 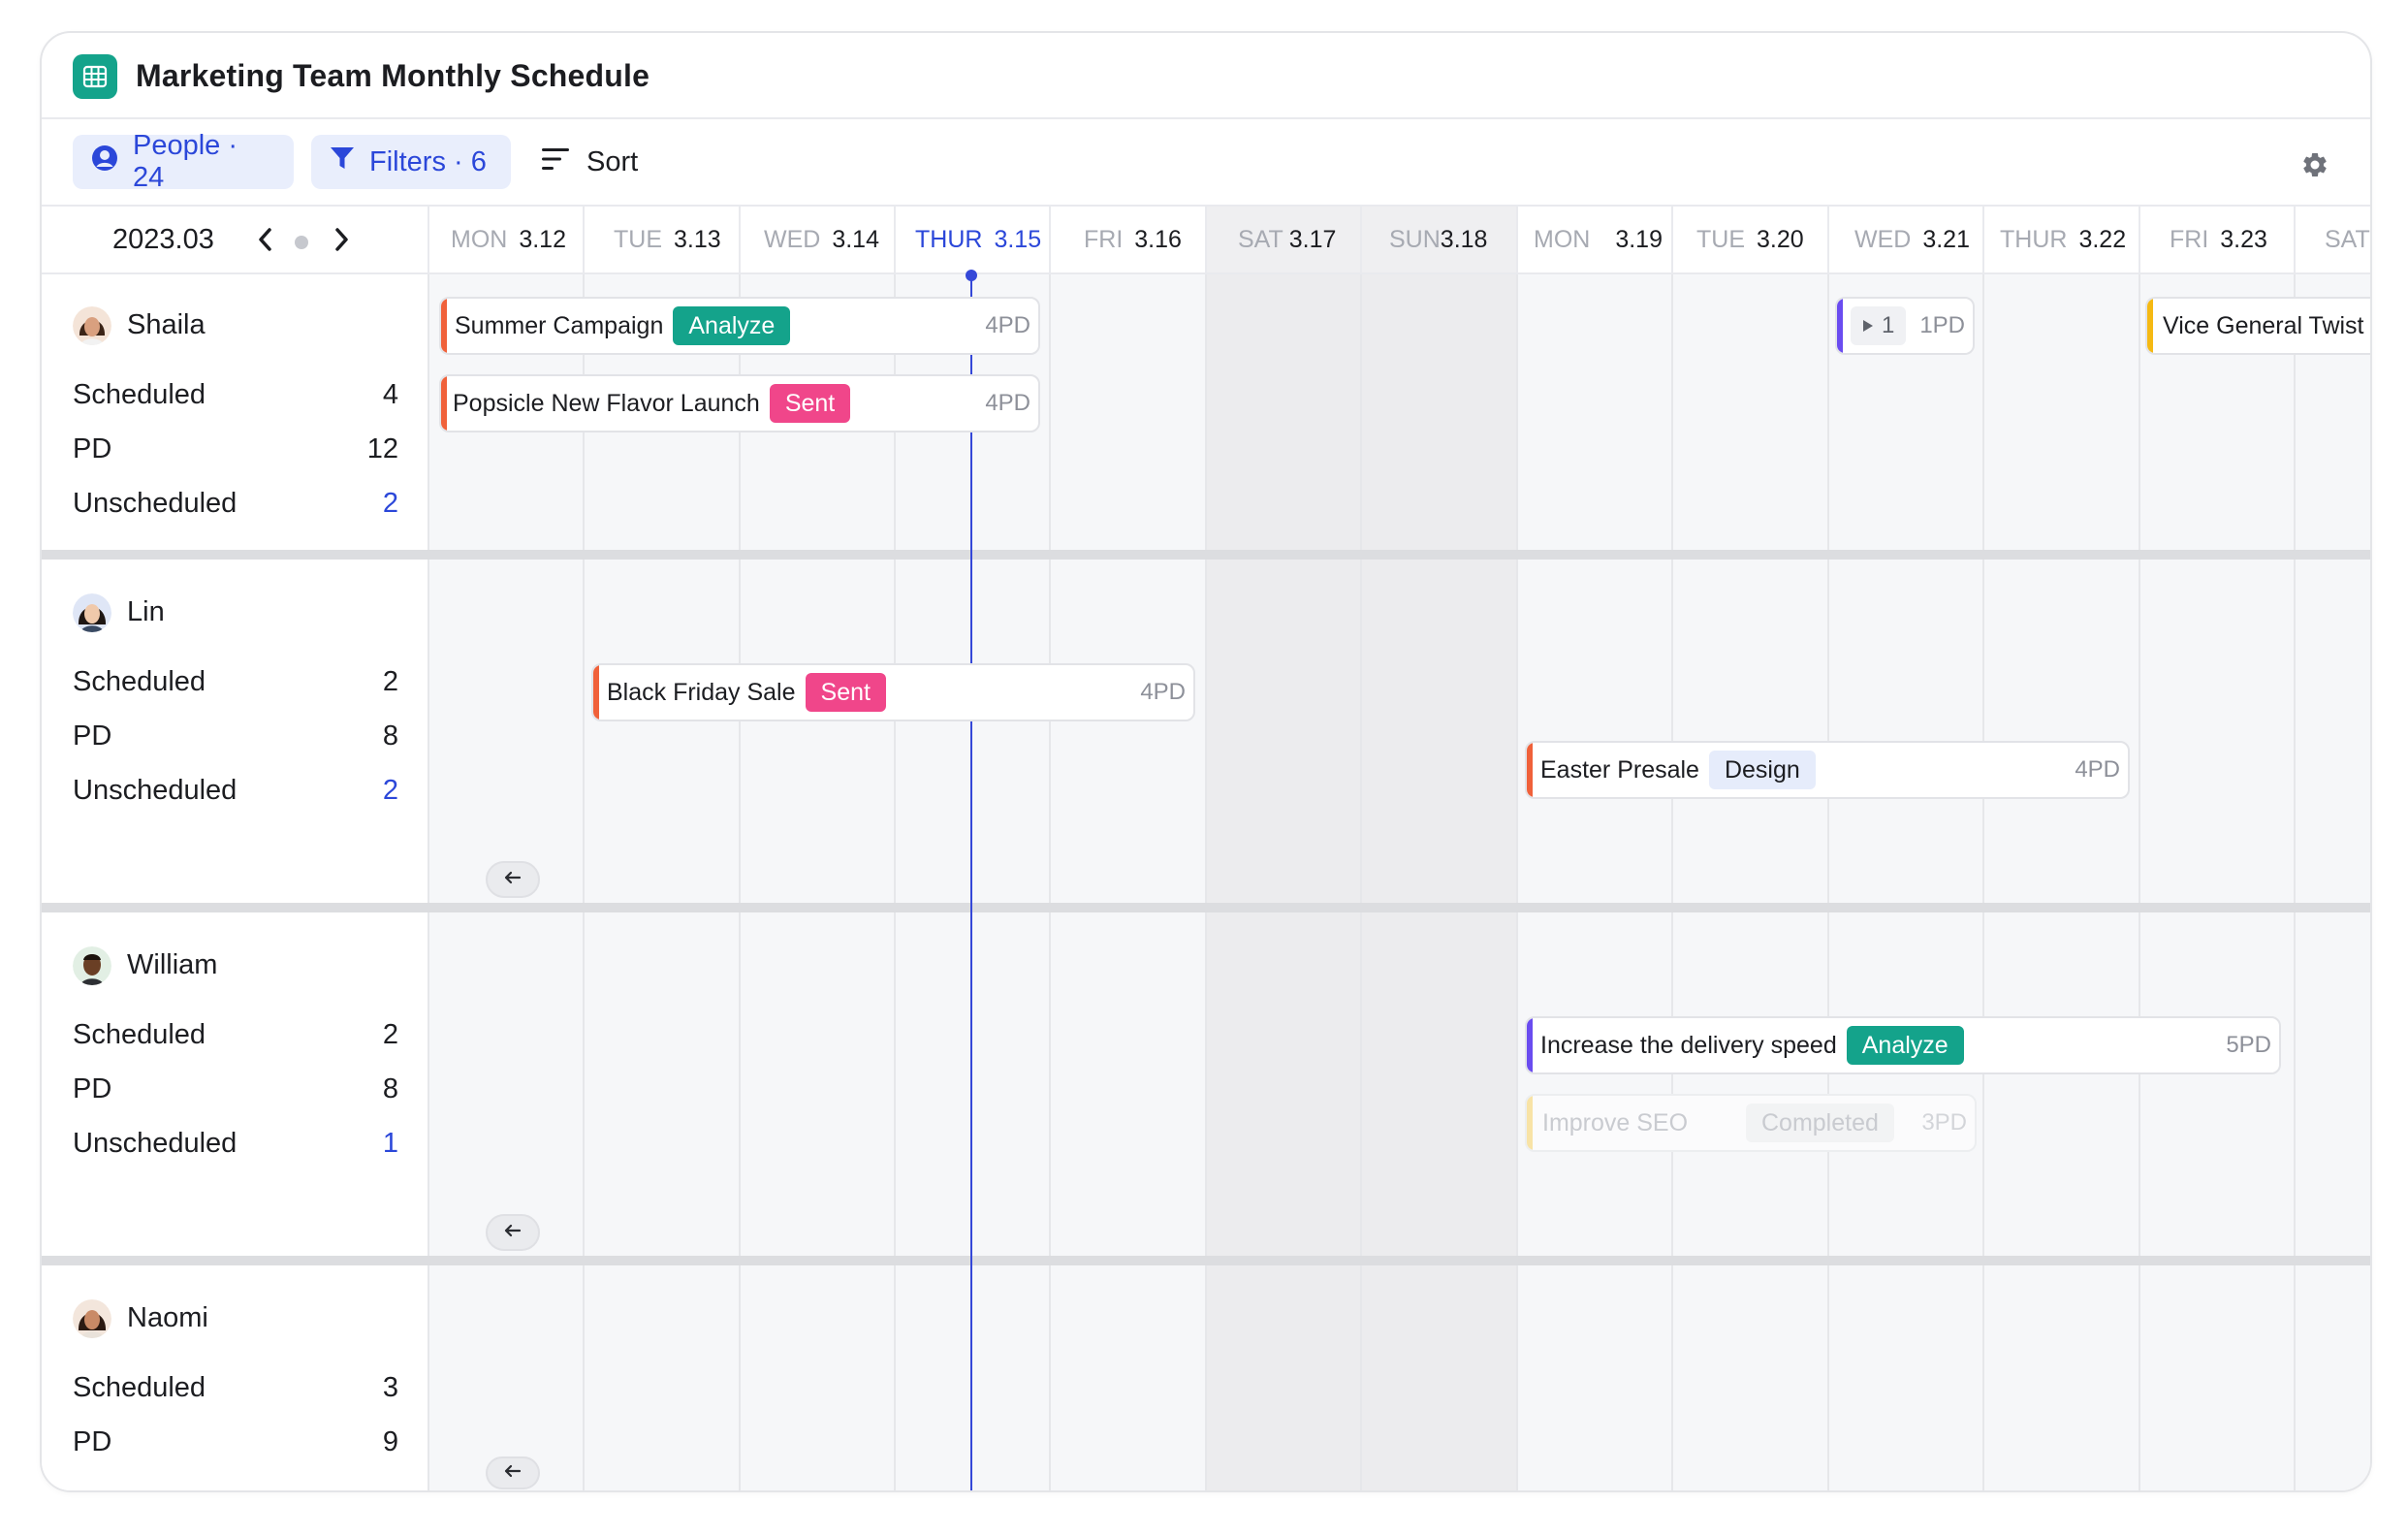 I want to click on person-name: William, so click(x=172, y=964).